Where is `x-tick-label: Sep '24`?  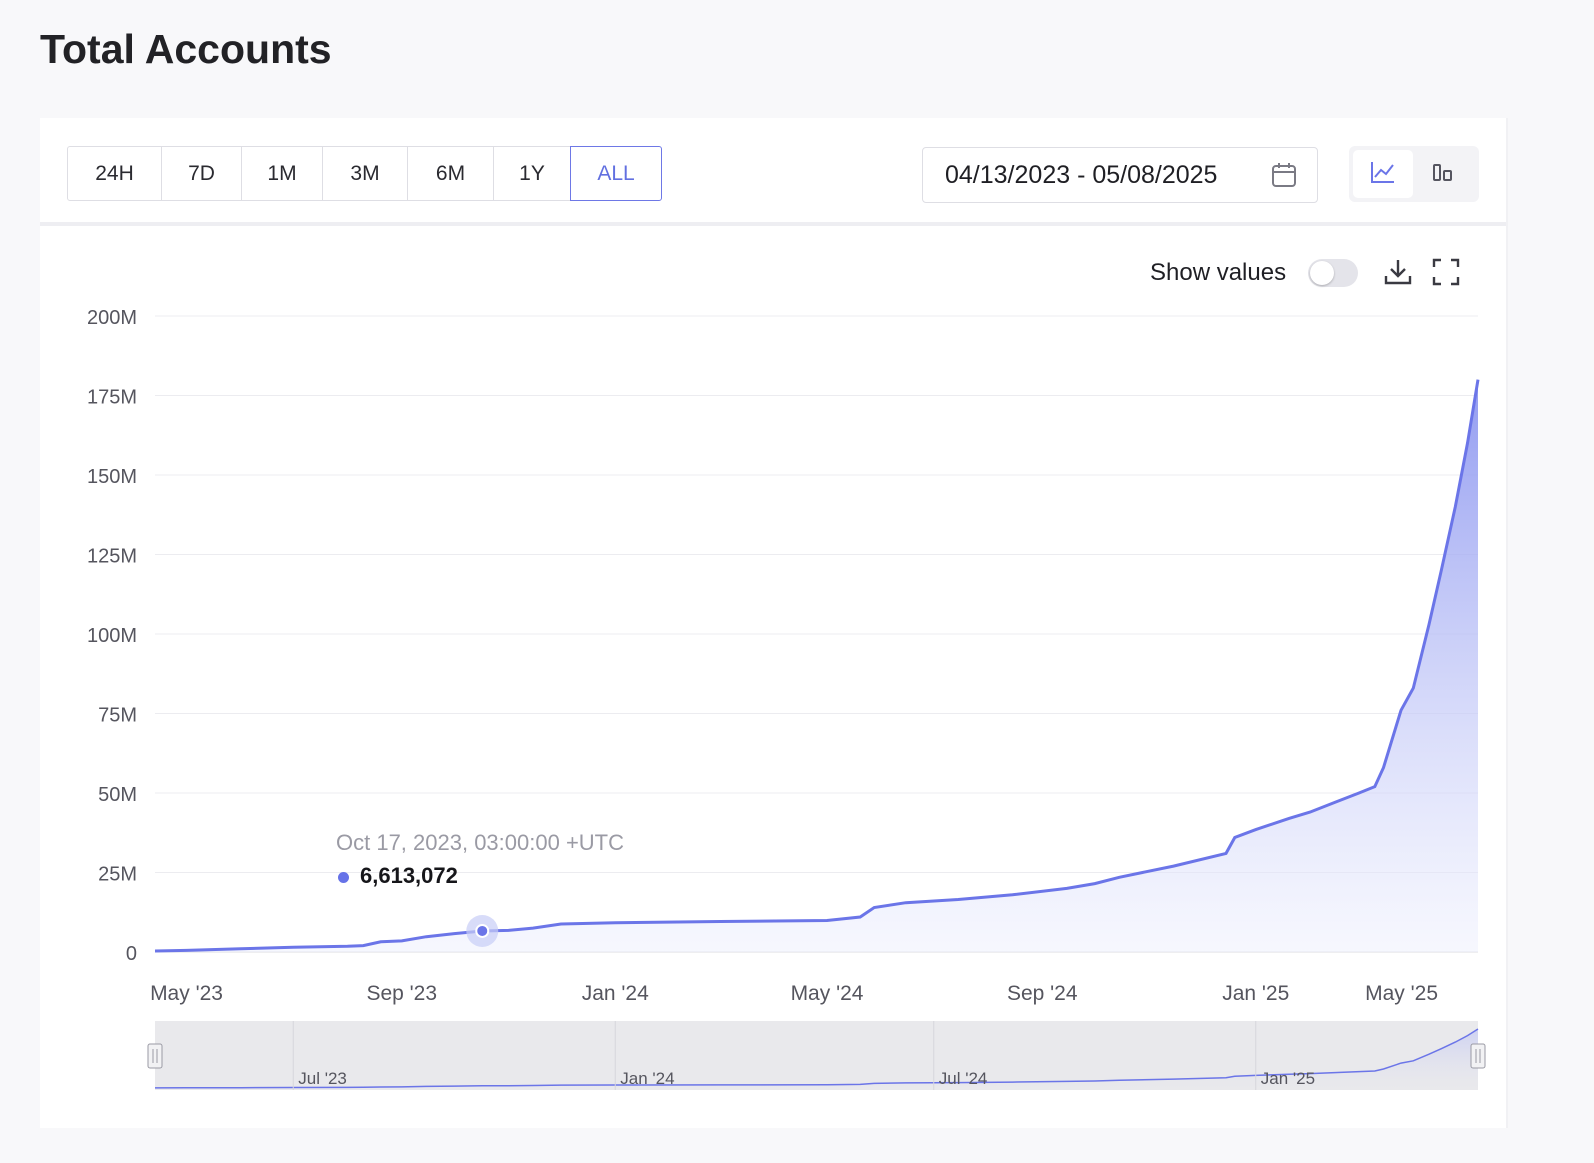
x-tick-label: Sep '24 is located at coordinates (1042, 993).